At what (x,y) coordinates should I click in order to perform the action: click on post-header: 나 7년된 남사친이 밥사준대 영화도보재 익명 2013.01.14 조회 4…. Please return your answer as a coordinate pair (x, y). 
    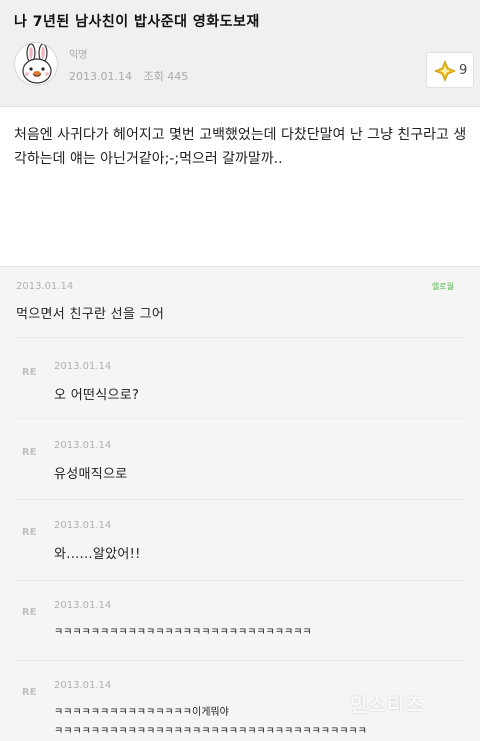
    Looking at the image, I should click on (240, 53).